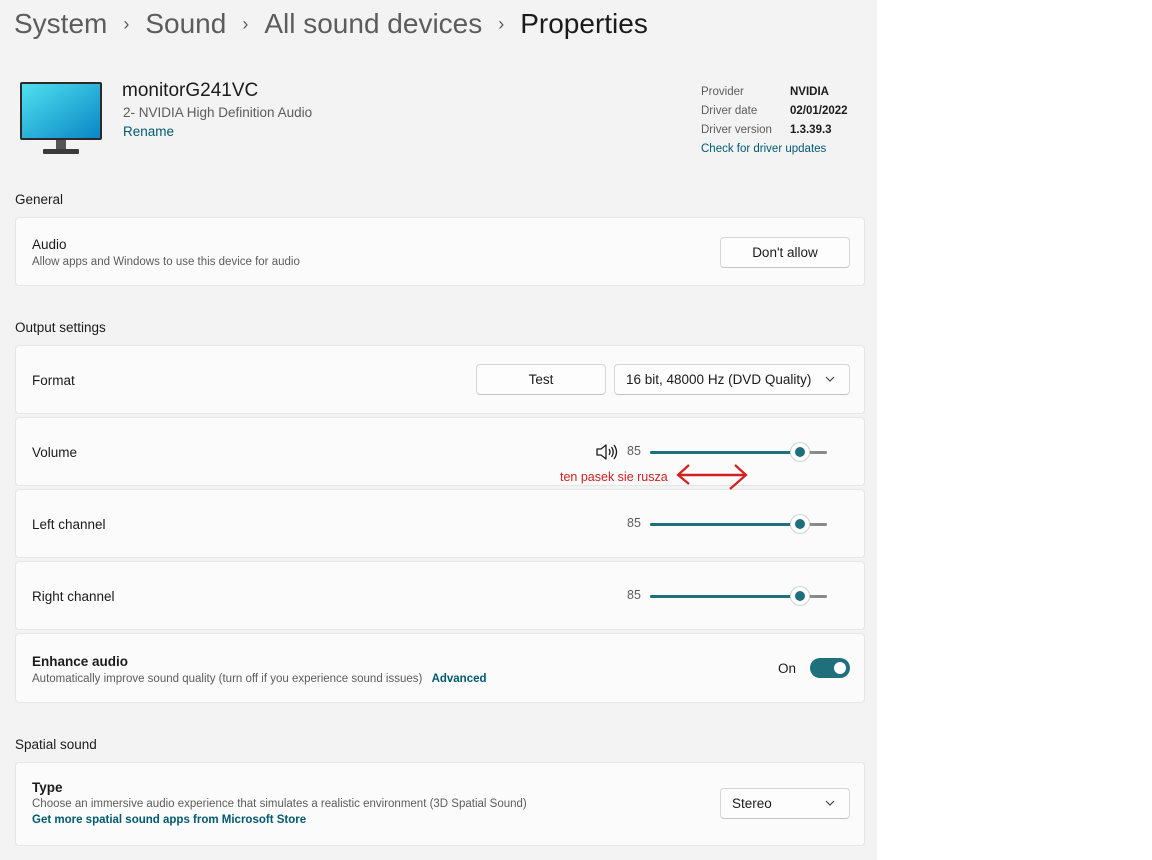 The image size is (1152, 860). I want to click on dont-allow-button: Don't allow, so click(785, 252).